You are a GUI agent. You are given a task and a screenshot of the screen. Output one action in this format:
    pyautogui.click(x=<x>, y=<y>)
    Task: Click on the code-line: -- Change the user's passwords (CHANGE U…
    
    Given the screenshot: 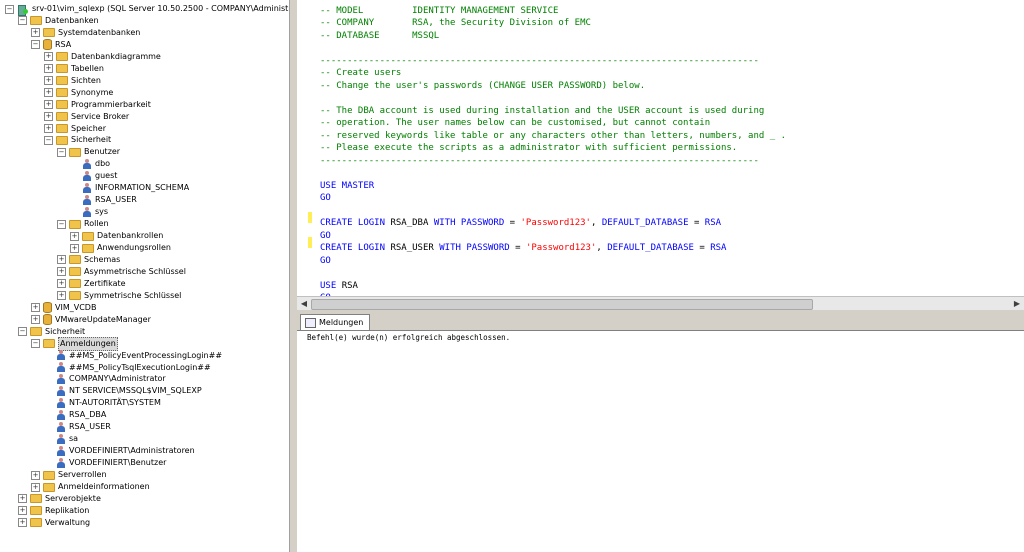 What is the action you would take?
    pyautogui.click(x=672, y=86)
    